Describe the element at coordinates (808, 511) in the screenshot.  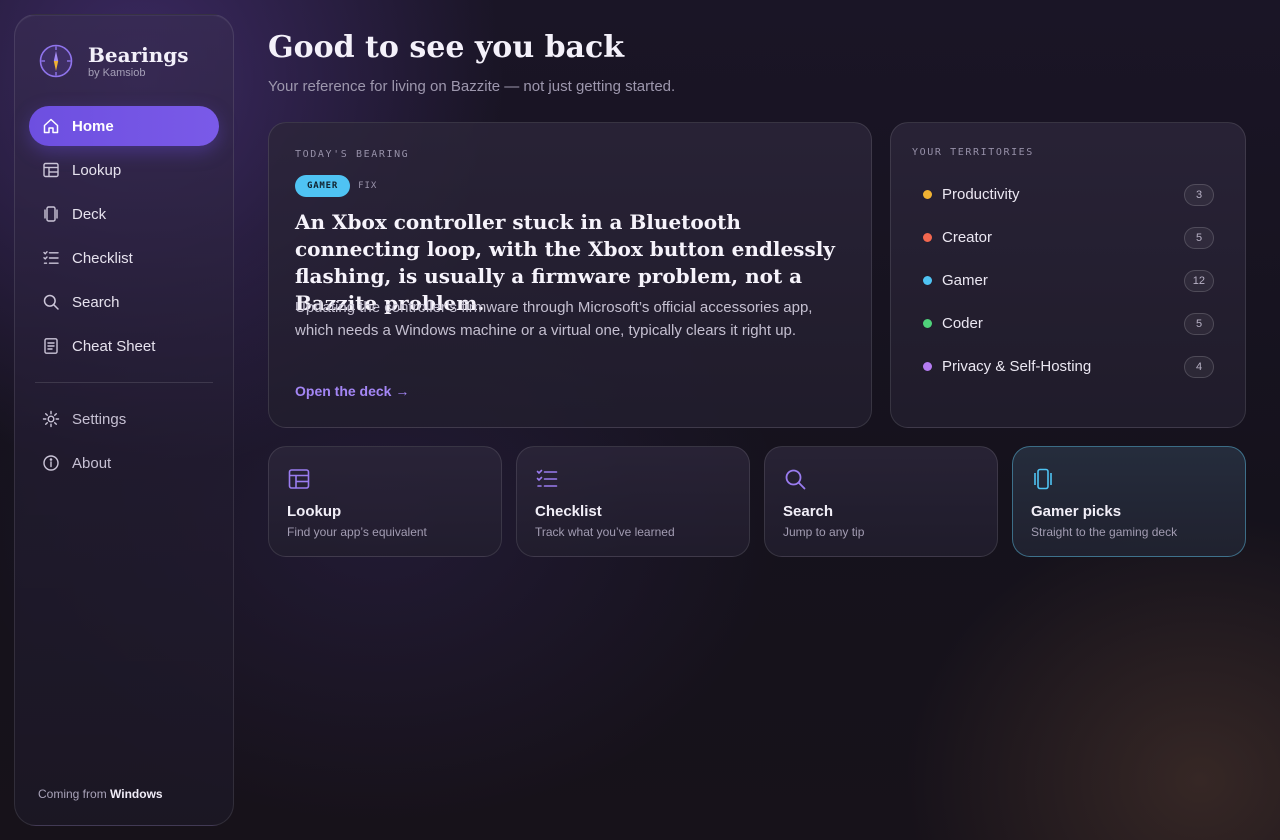
I see `quick-card-title: Search` at that location.